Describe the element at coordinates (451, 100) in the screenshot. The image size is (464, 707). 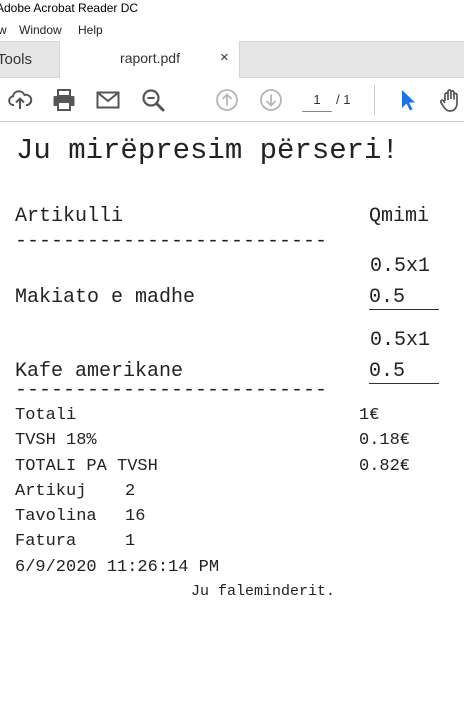
I see `hand-icon` at that location.